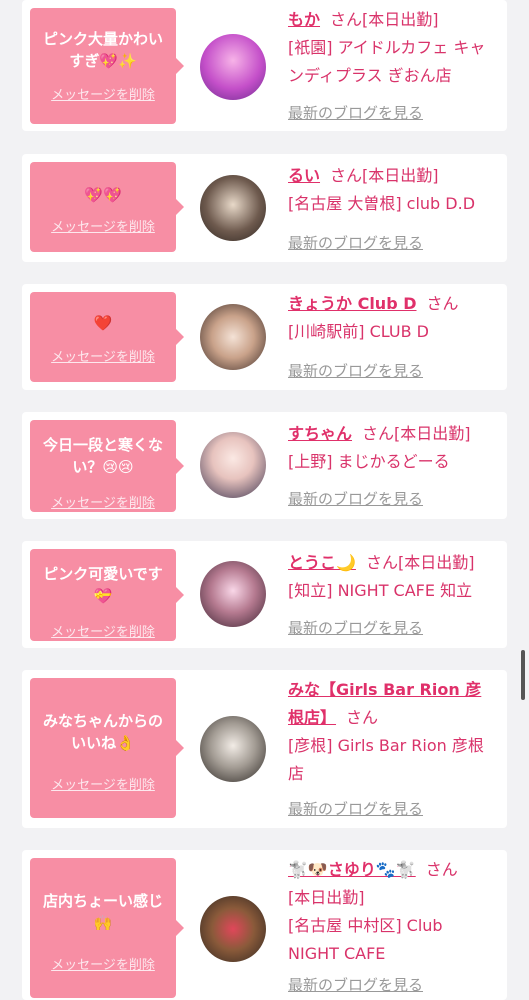 The image size is (529, 1000). Describe the element at coordinates (358, 331) in the screenshot. I see `shop-name: [川崎駅前] CLUB D` at that location.